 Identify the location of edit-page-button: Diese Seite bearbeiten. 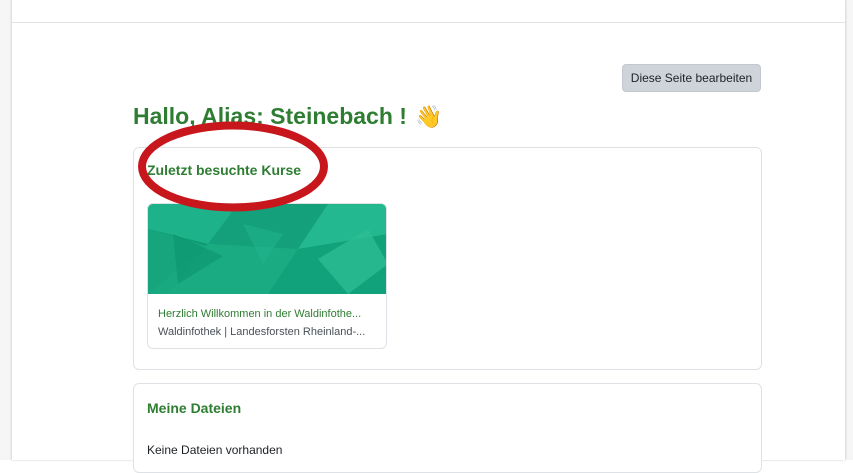
(691, 78).